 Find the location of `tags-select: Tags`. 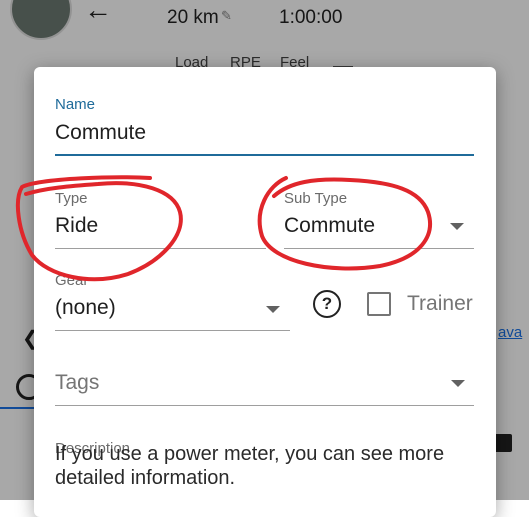

tags-select: Tags is located at coordinates (77, 383).